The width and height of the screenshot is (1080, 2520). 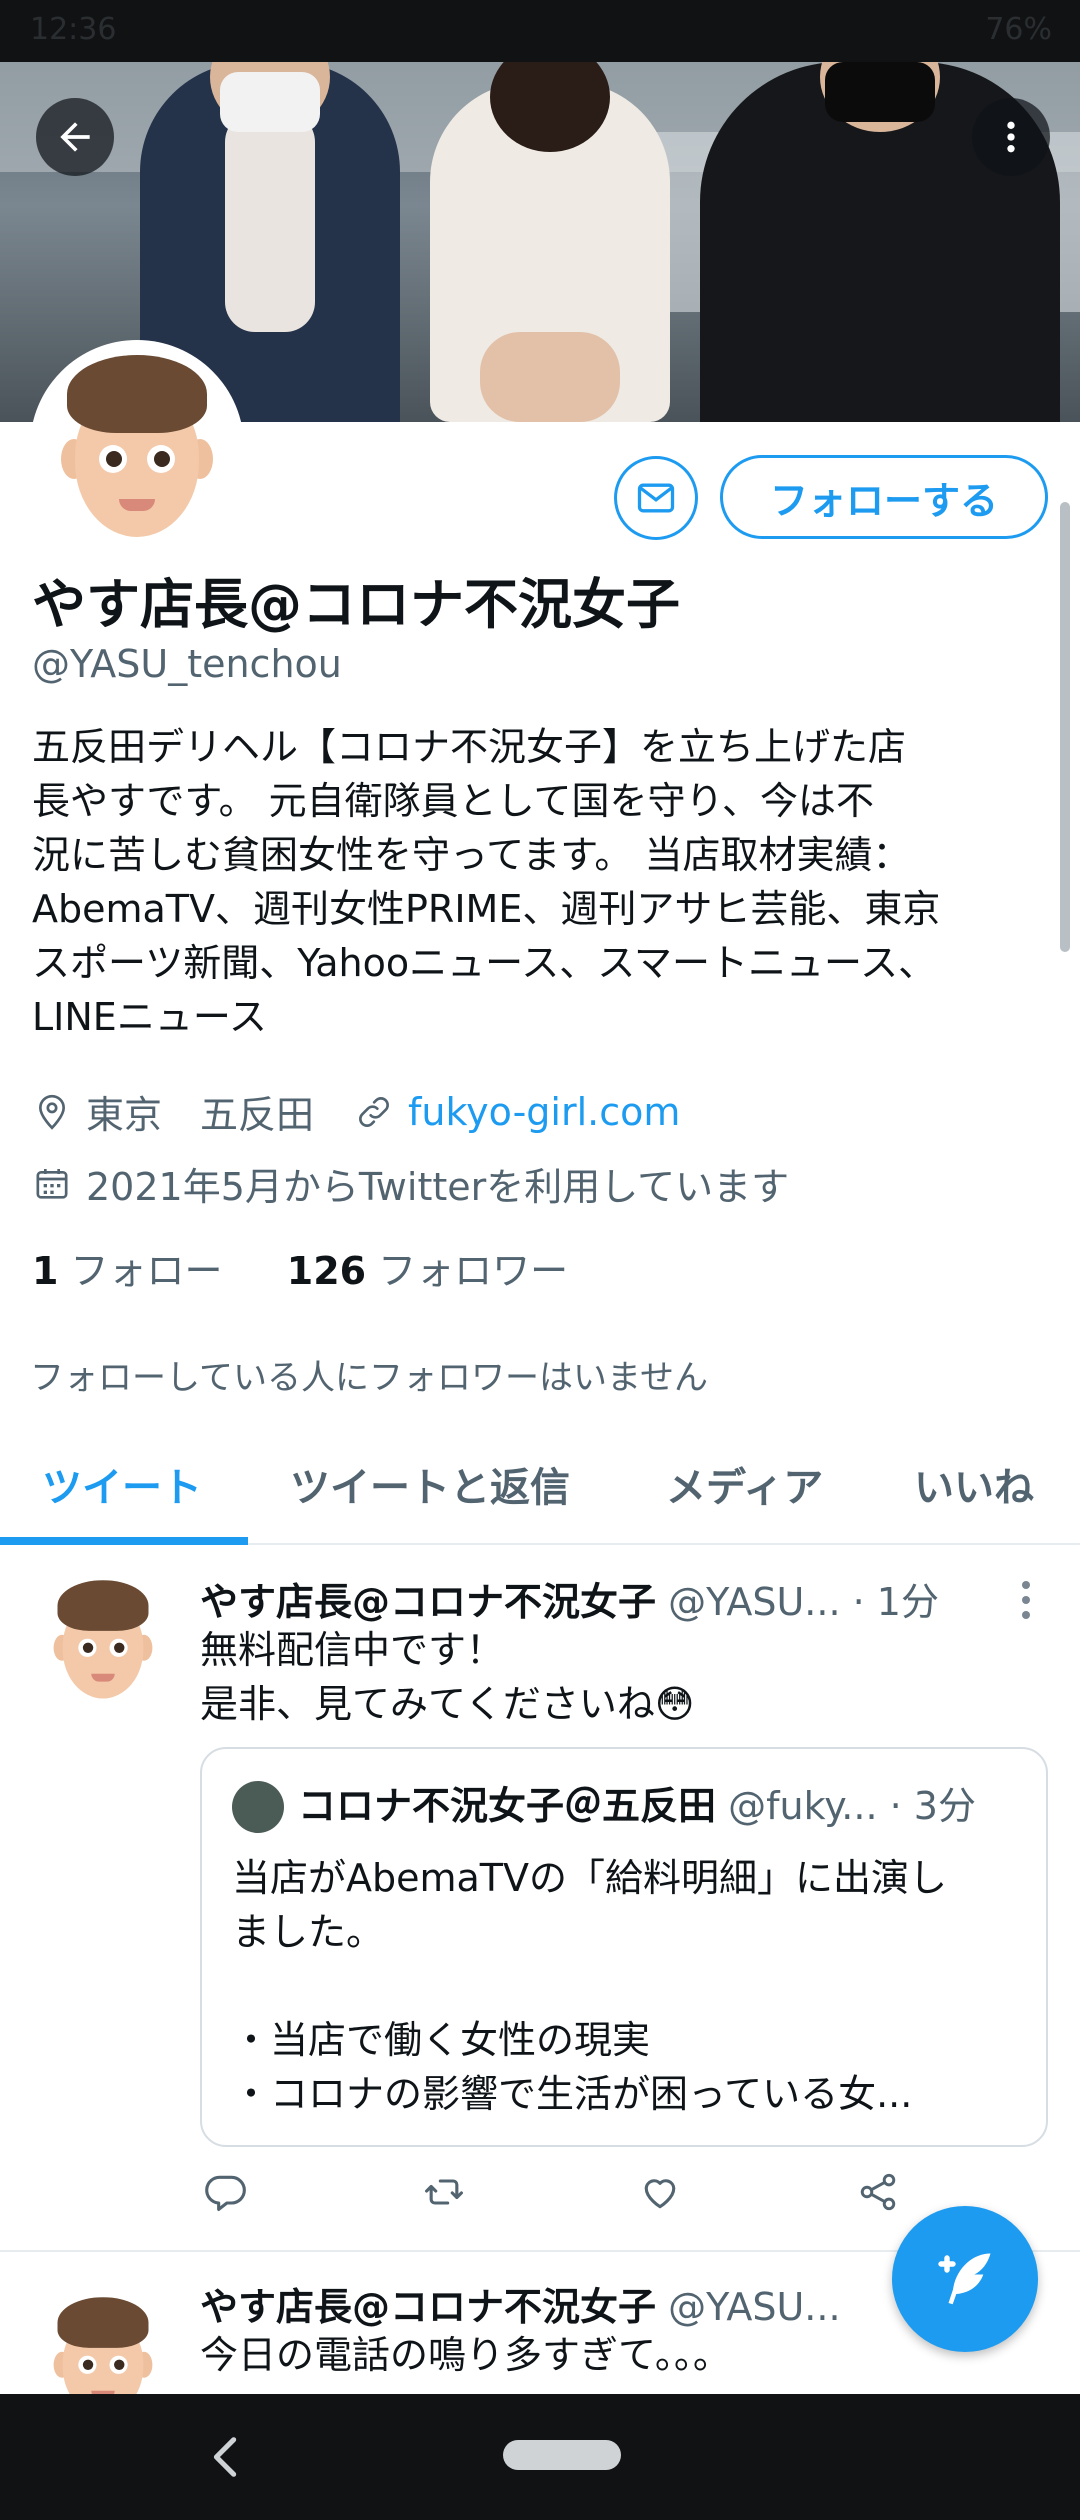 I want to click on share-icon, so click(x=880, y=2194).